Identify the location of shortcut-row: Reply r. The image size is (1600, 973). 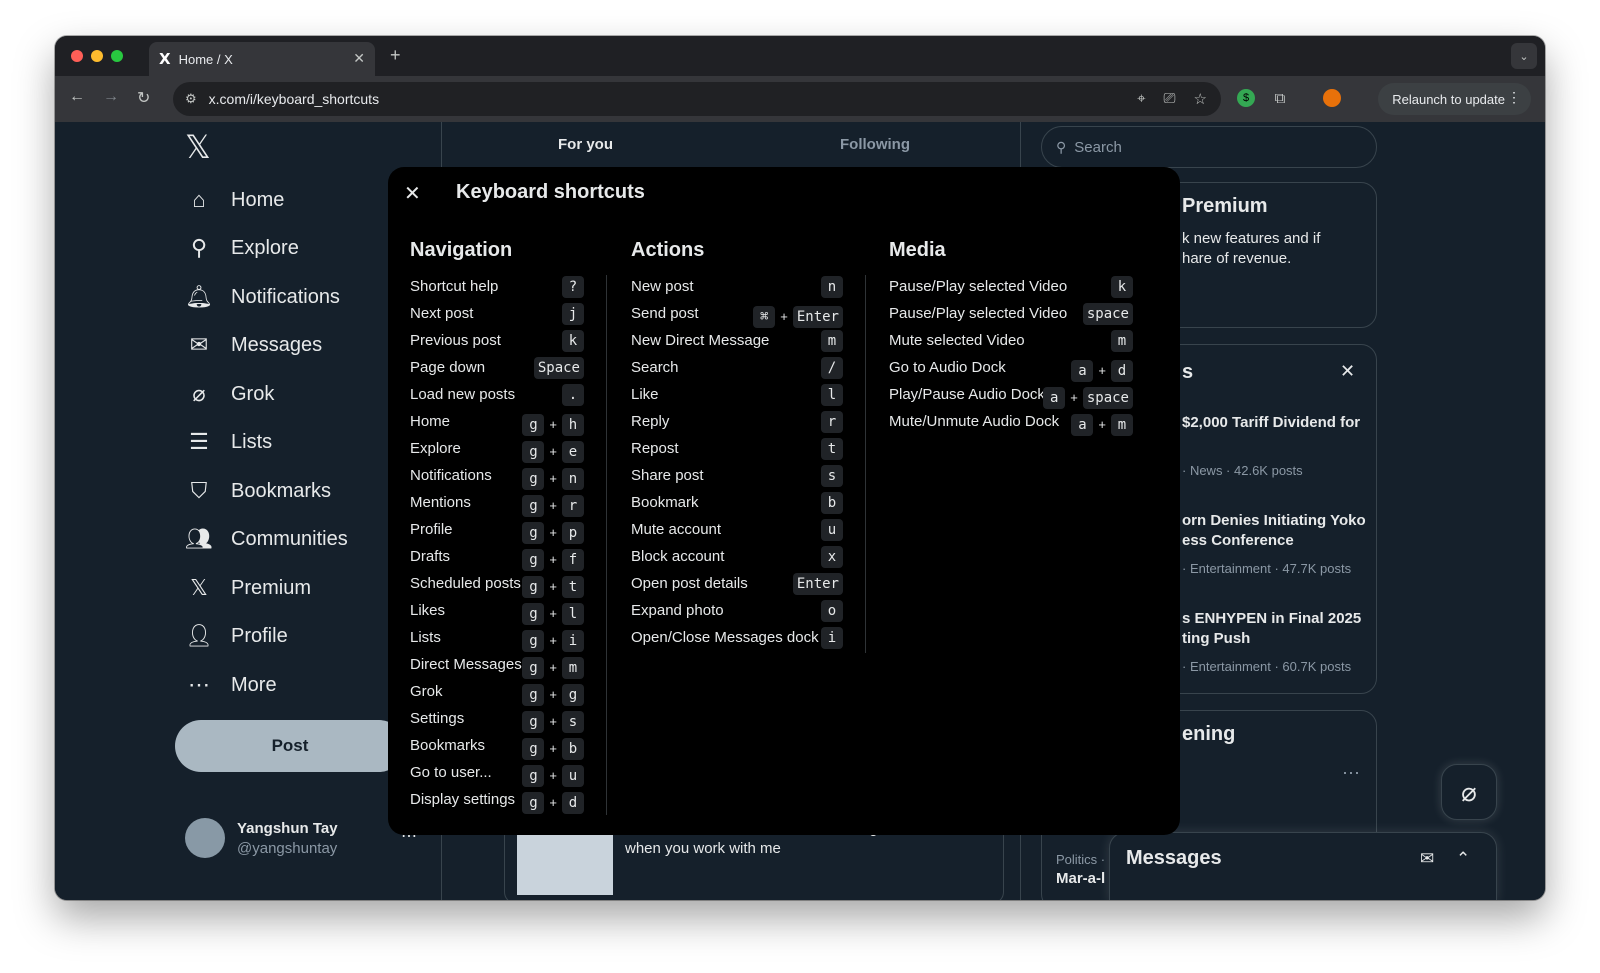
(737, 421).